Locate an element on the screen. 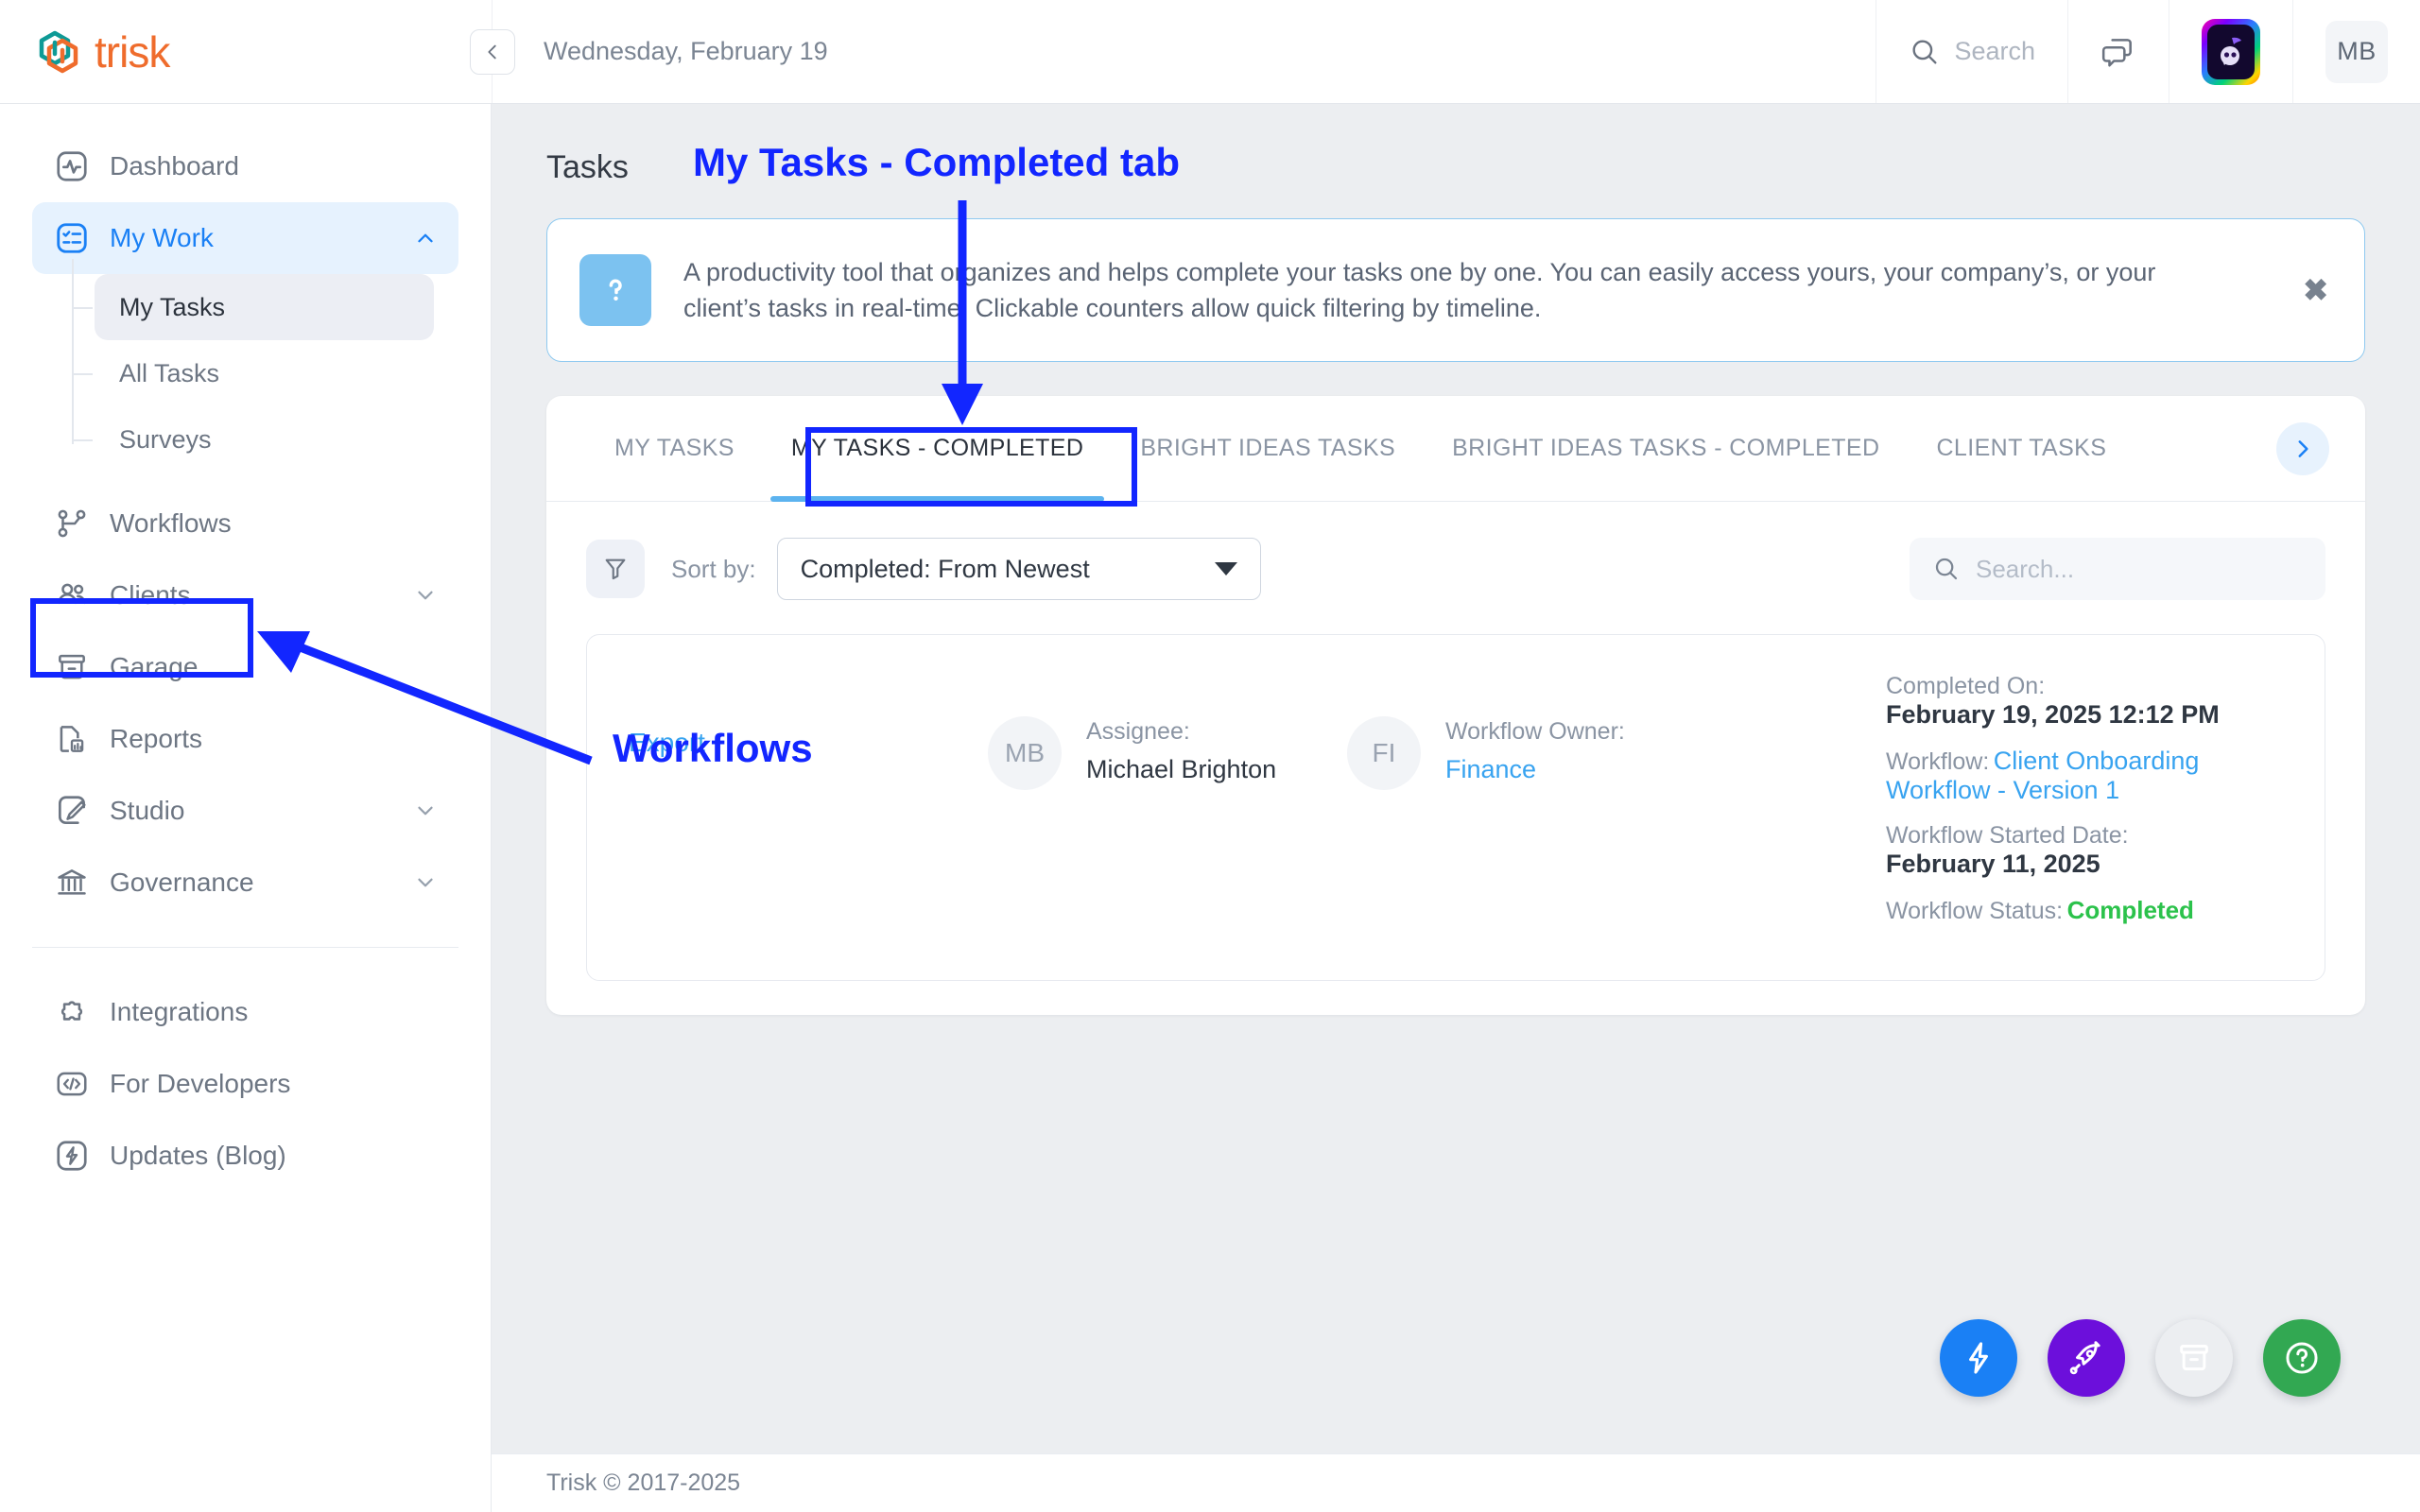  rocket-icon is located at coordinates (2084, 1358).